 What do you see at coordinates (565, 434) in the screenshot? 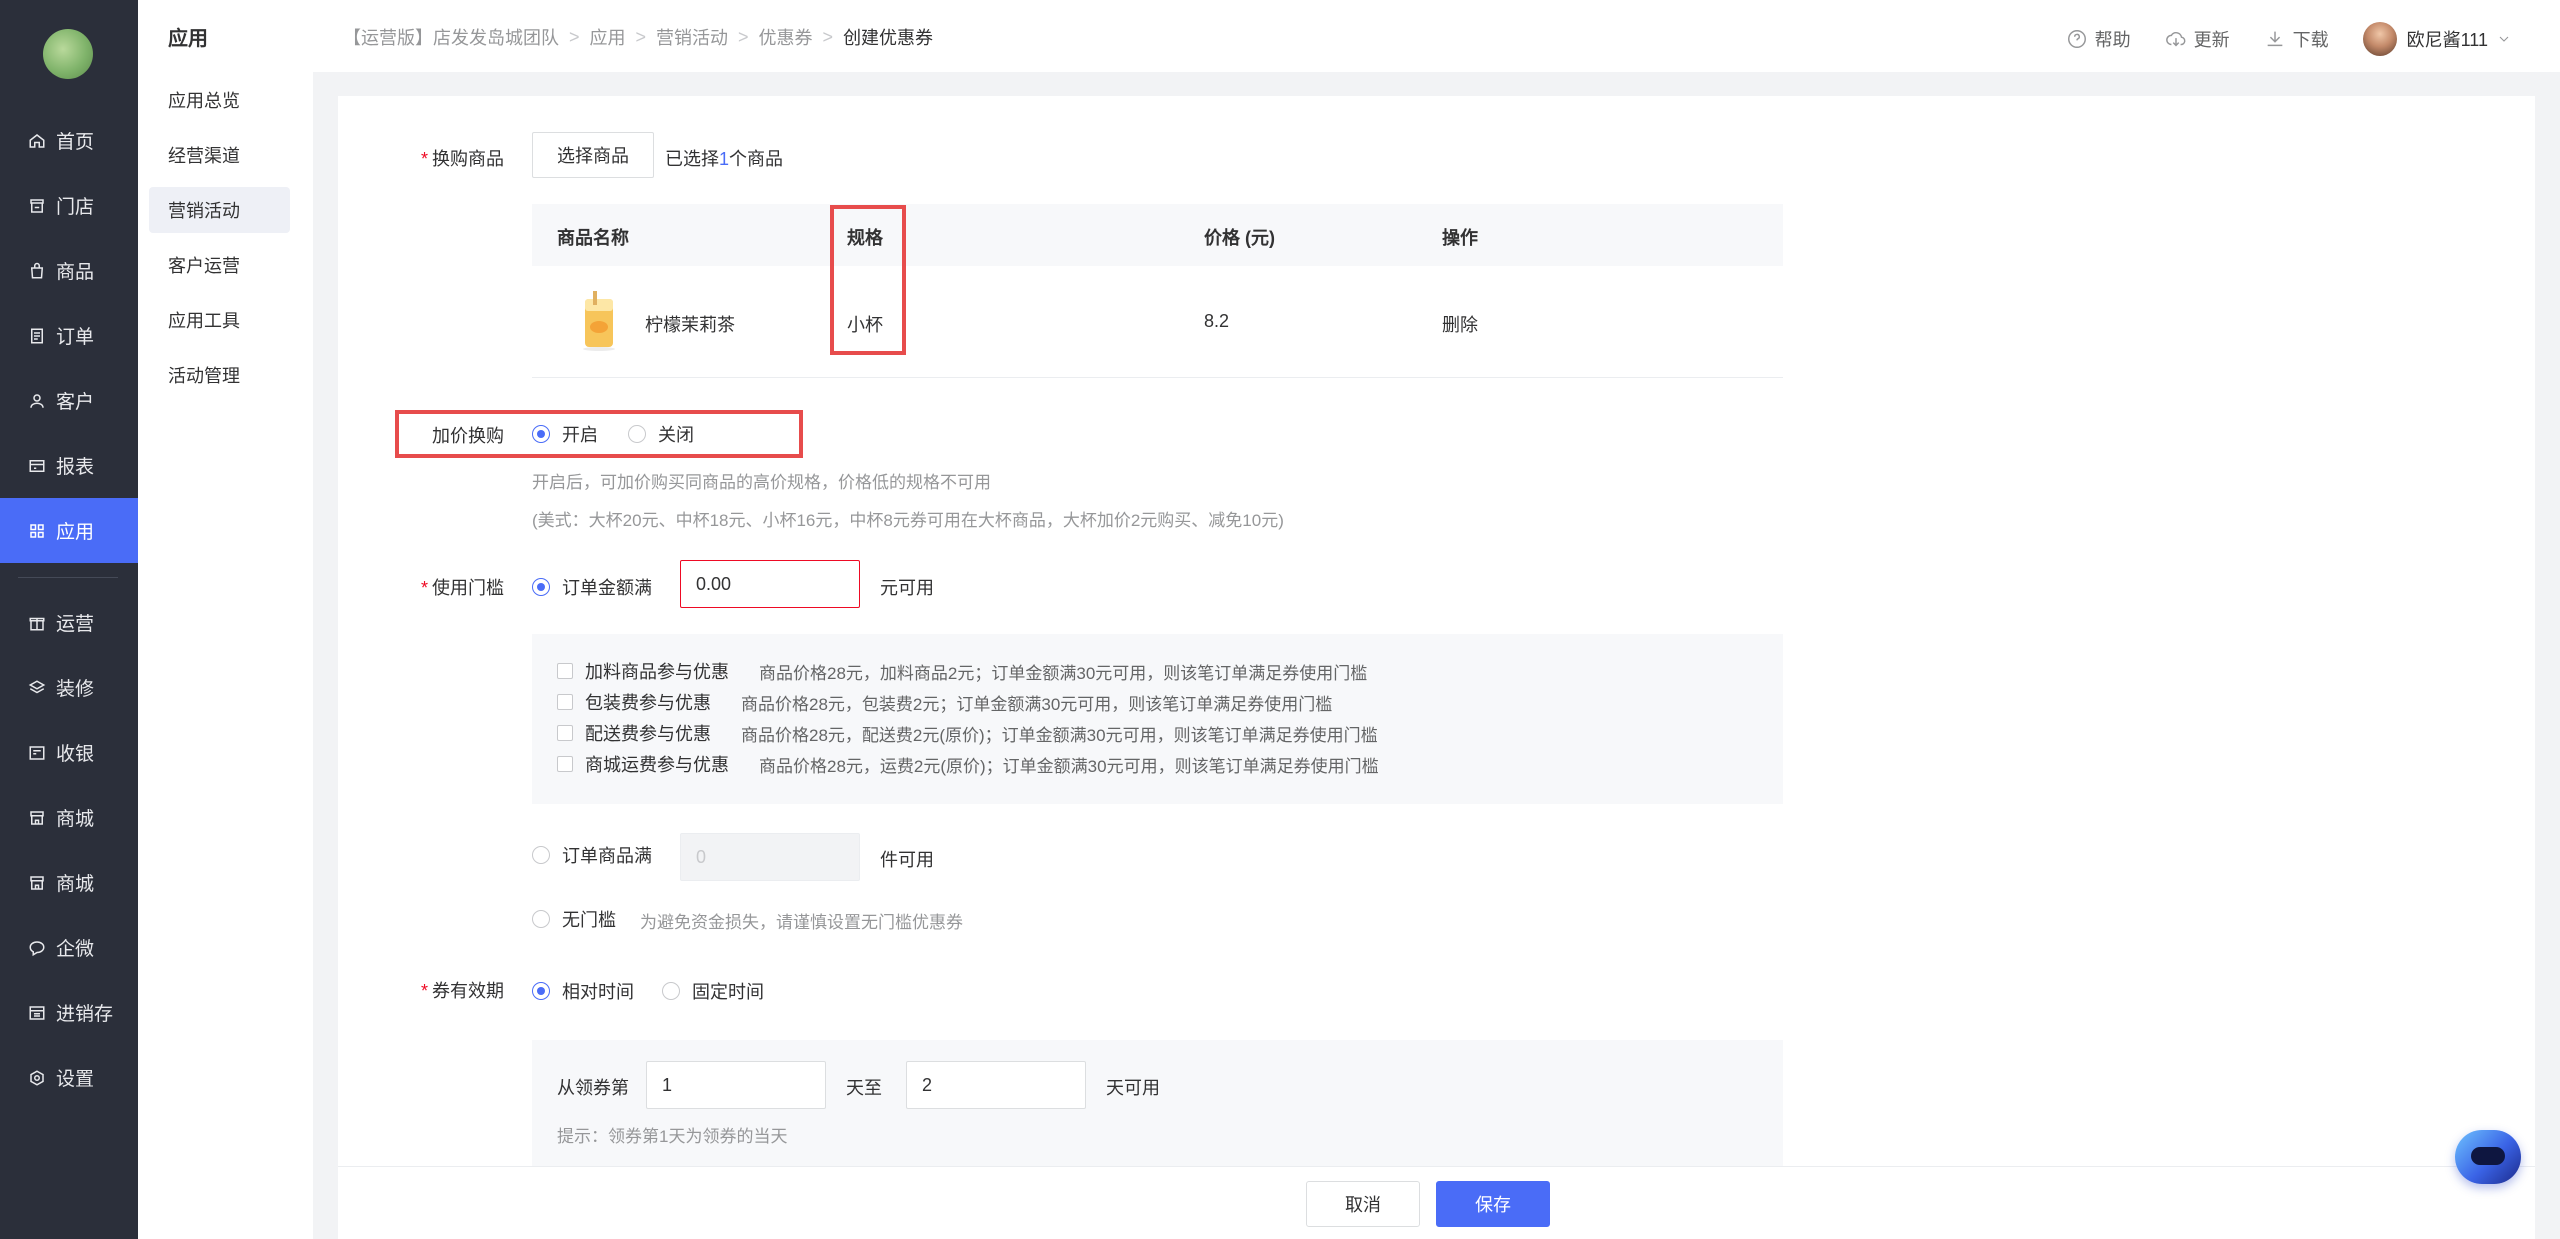
I see `addon-on-radio: 开启` at bounding box center [565, 434].